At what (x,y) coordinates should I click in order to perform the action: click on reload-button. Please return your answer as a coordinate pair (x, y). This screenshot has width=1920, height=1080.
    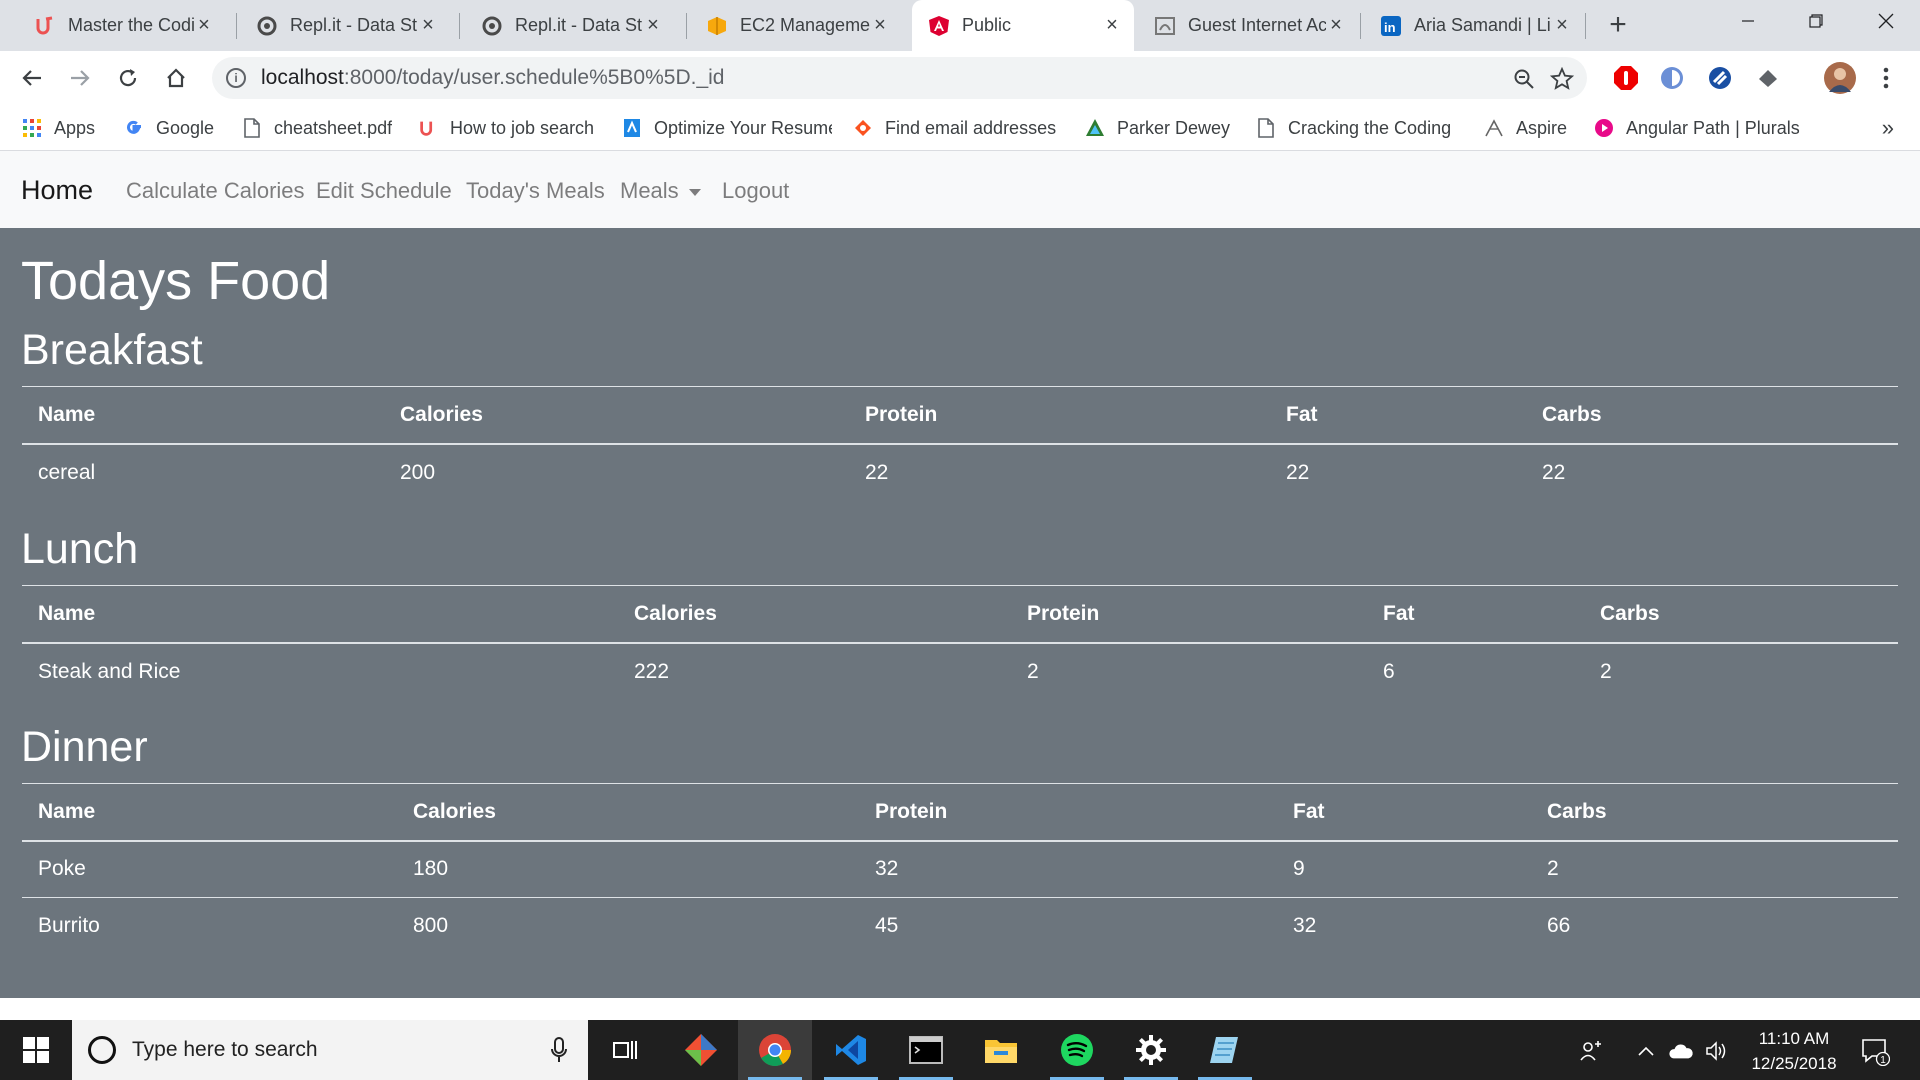
    Looking at the image, I should click on (128, 78).